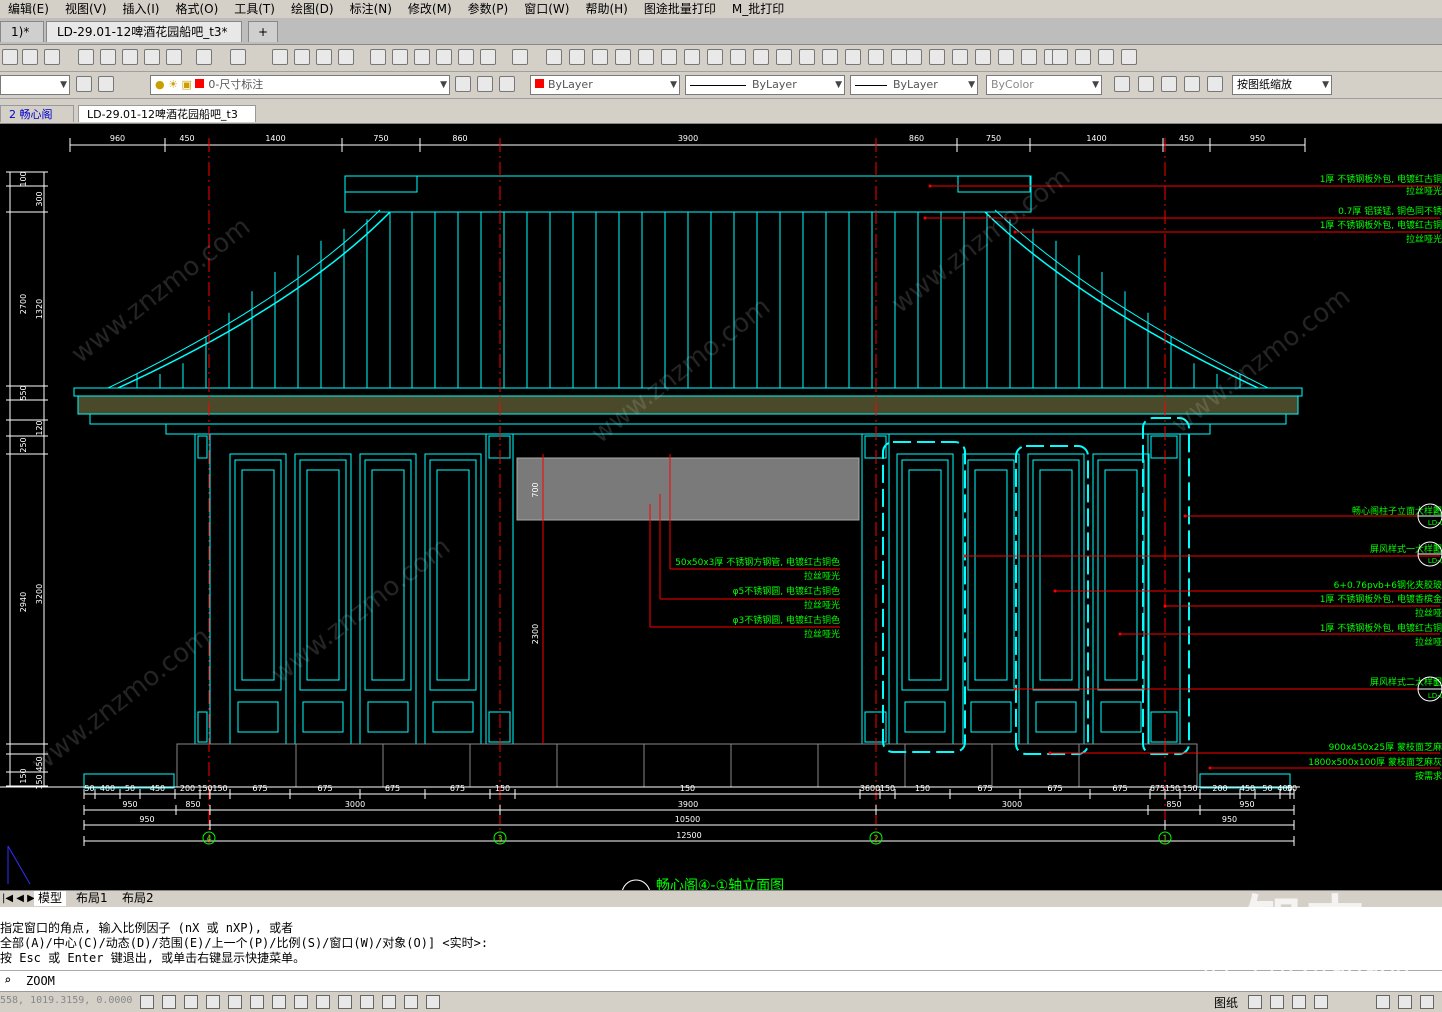 The width and height of the screenshot is (1442, 1012). What do you see at coordinates (86, 57) in the screenshot?
I see `preview-icon` at bounding box center [86, 57].